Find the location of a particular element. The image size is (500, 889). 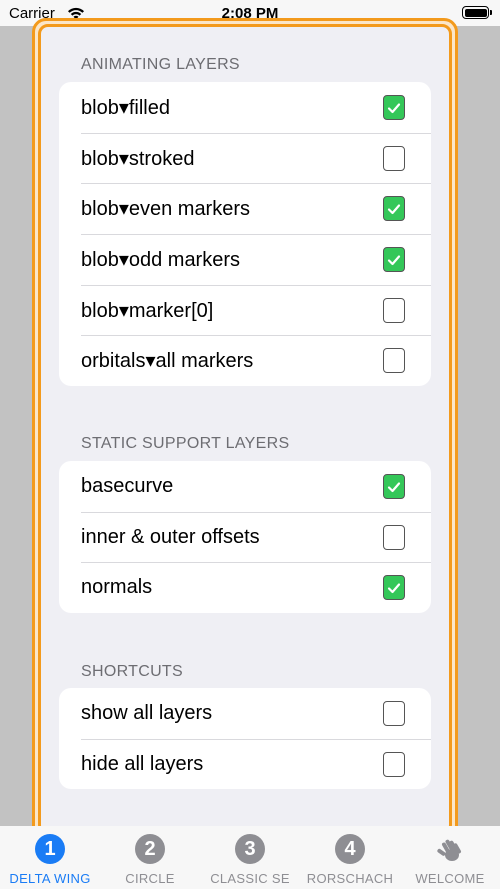

row-inner-outer-offsets: inner & outer offsets is located at coordinates (245, 537).